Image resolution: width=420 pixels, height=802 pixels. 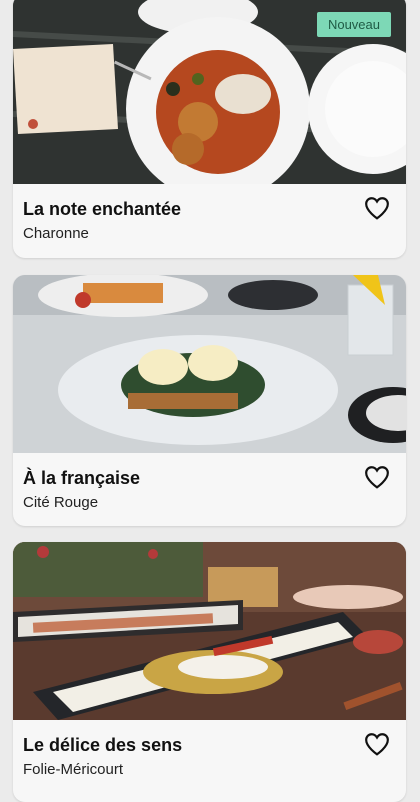 I want to click on restaurant-name: La note enchantée, so click(x=102, y=209).